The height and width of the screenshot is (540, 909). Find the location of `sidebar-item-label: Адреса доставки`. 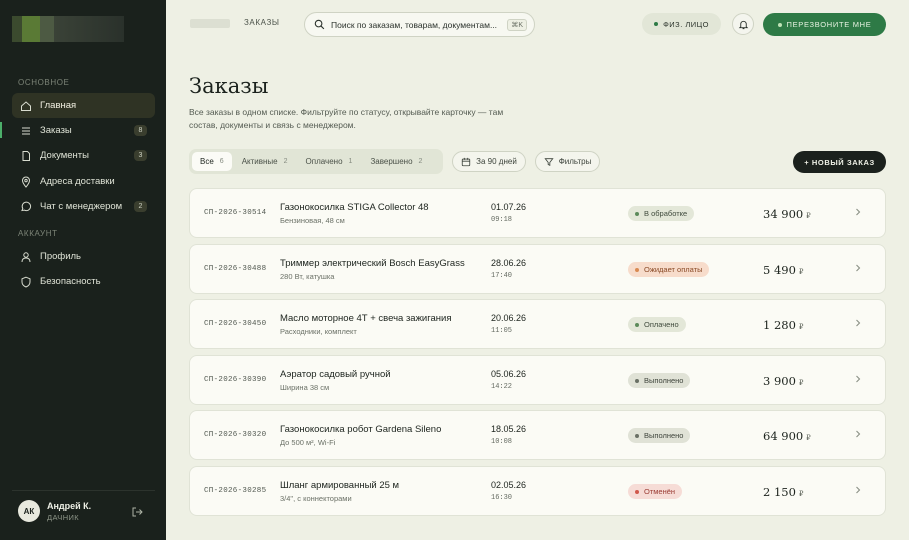

sidebar-item-label: Адреса доставки is located at coordinates (77, 181).